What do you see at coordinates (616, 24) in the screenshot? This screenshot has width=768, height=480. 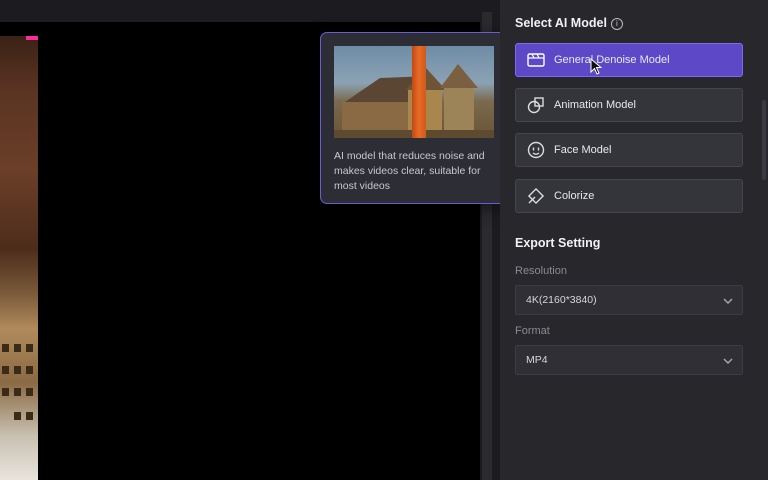 I see `info-icon: i` at bounding box center [616, 24].